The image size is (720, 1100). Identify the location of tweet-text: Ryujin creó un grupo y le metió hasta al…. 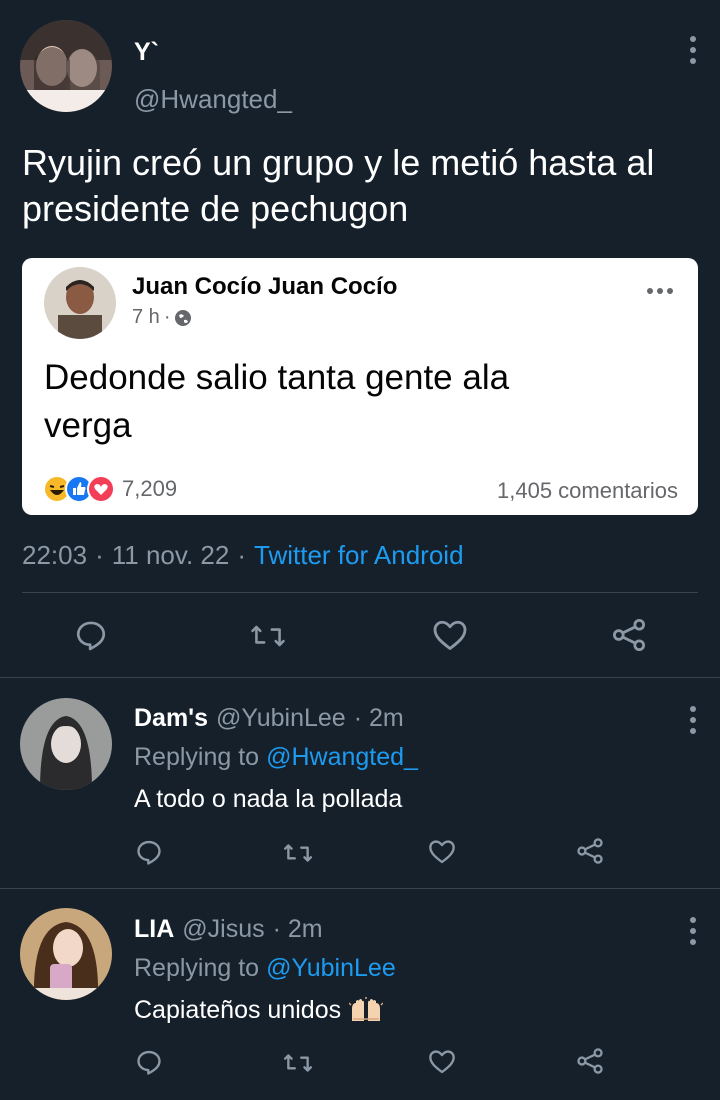
(338, 186).